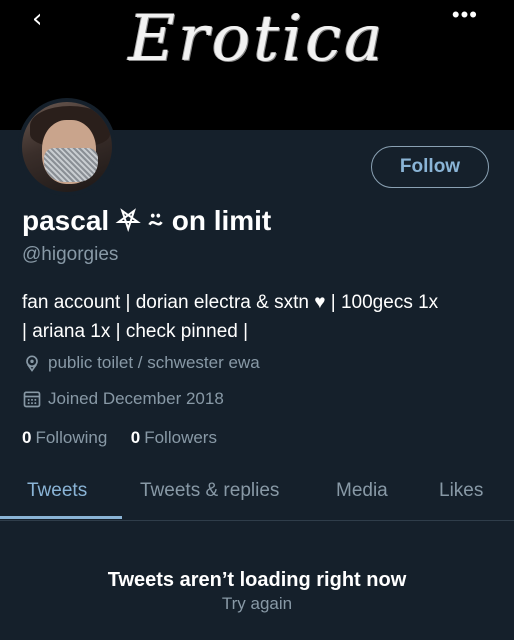 This screenshot has width=514, height=640. Describe the element at coordinates (32, 363) in the screenshot. I see `location-pin-icon` at that location.